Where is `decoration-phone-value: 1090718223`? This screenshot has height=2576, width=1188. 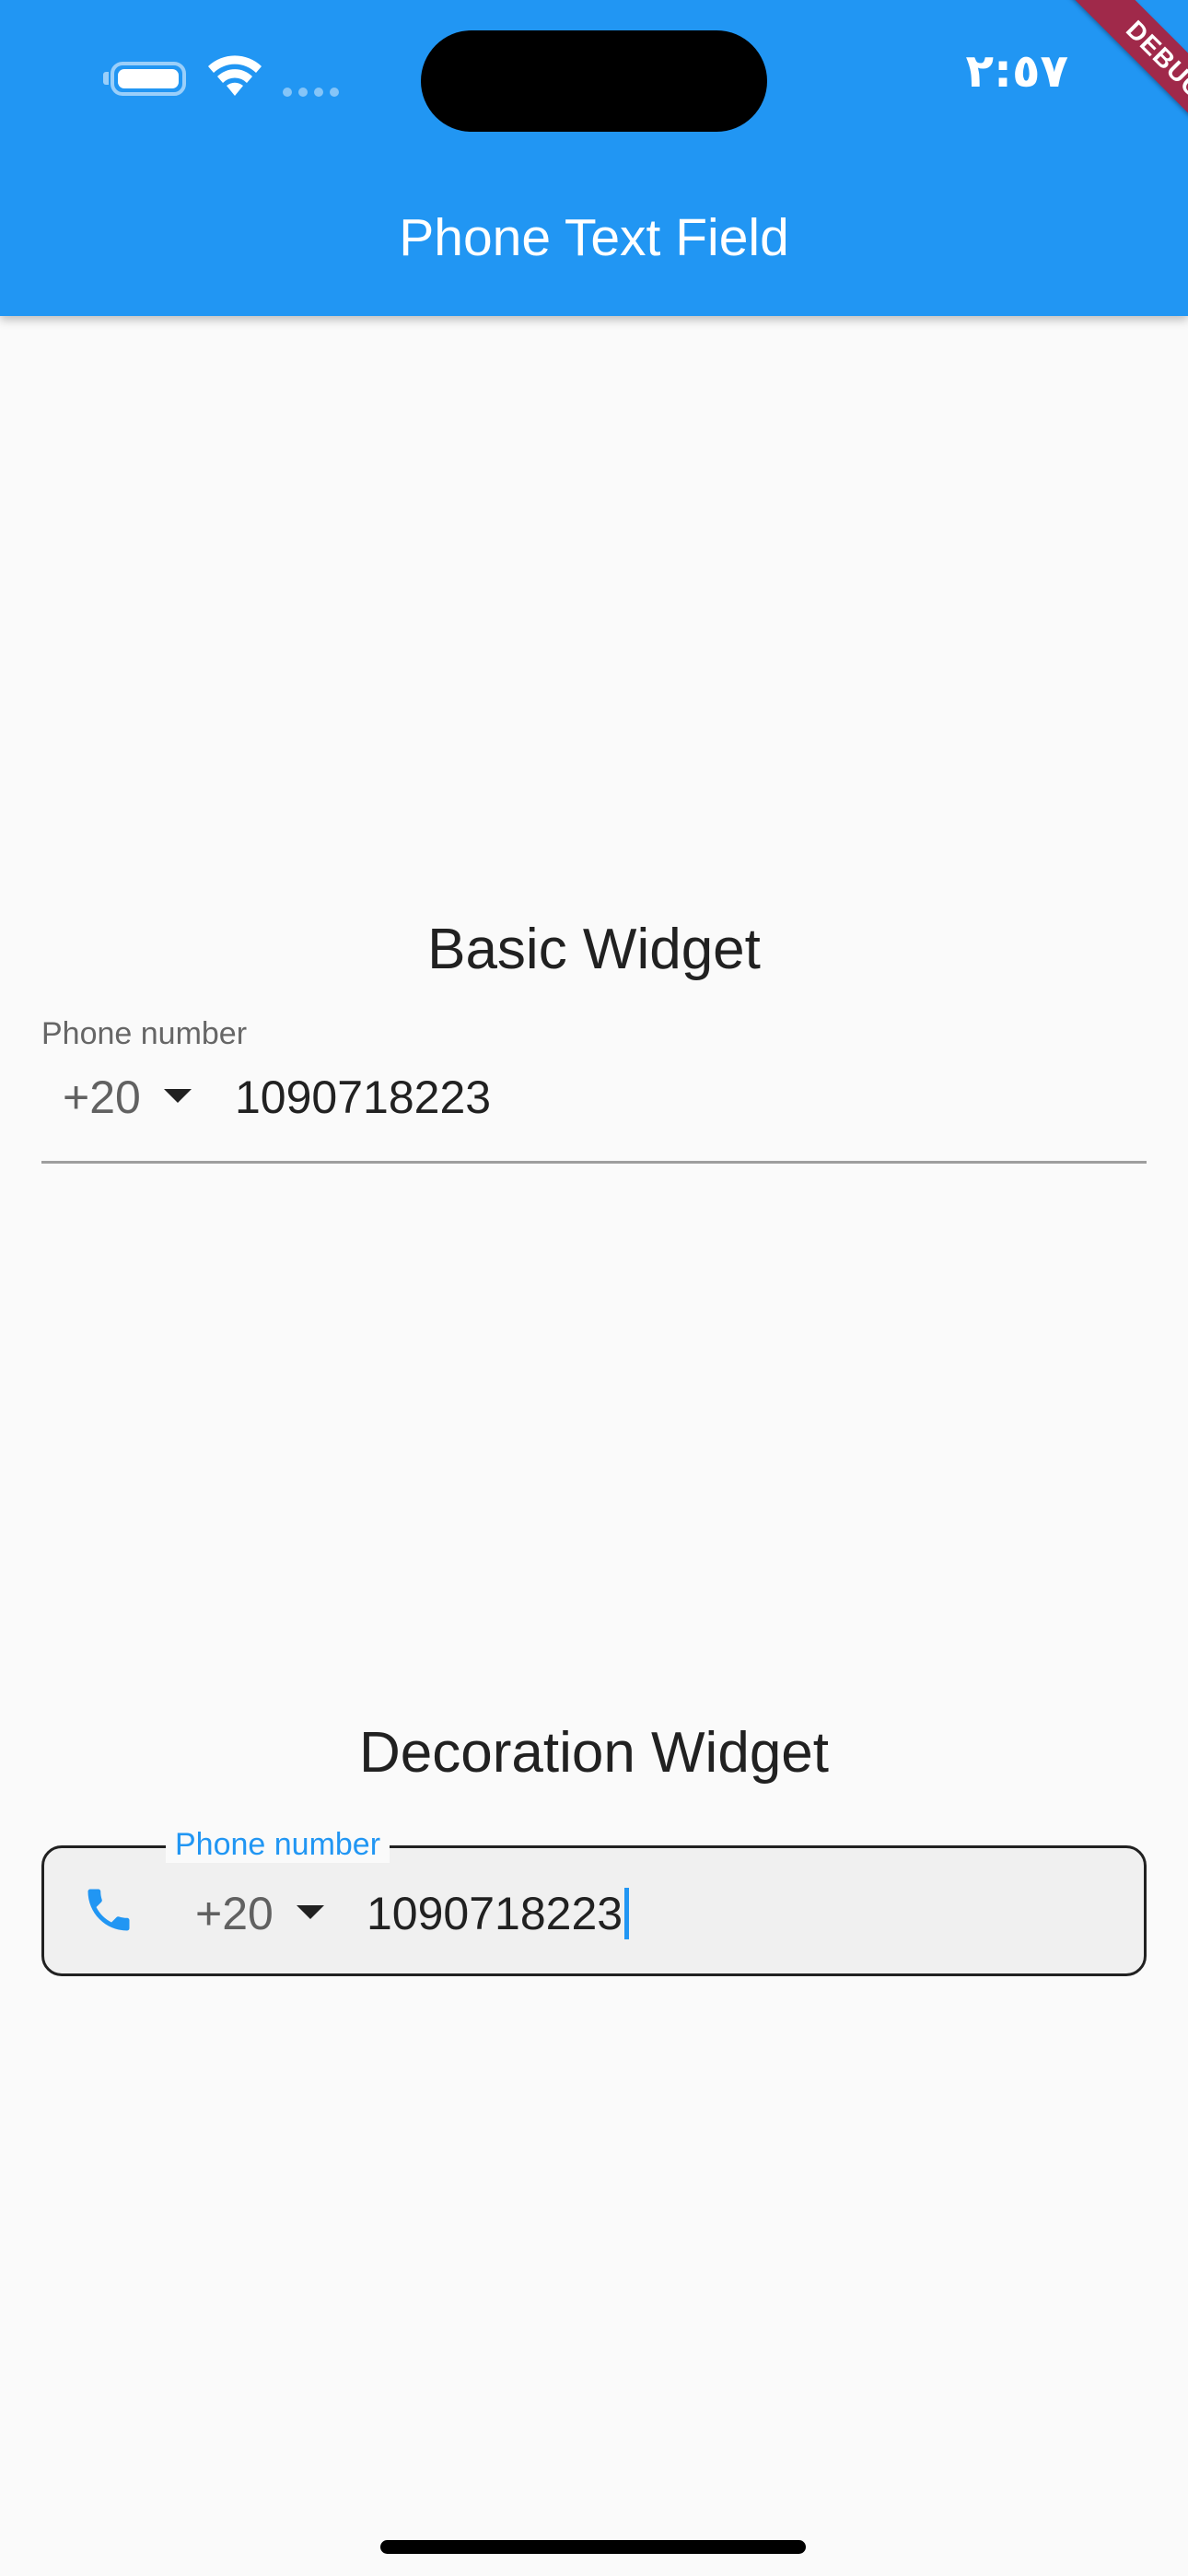 decoration-phone-value: 1090718223 is located at coordinates (495, 1913).